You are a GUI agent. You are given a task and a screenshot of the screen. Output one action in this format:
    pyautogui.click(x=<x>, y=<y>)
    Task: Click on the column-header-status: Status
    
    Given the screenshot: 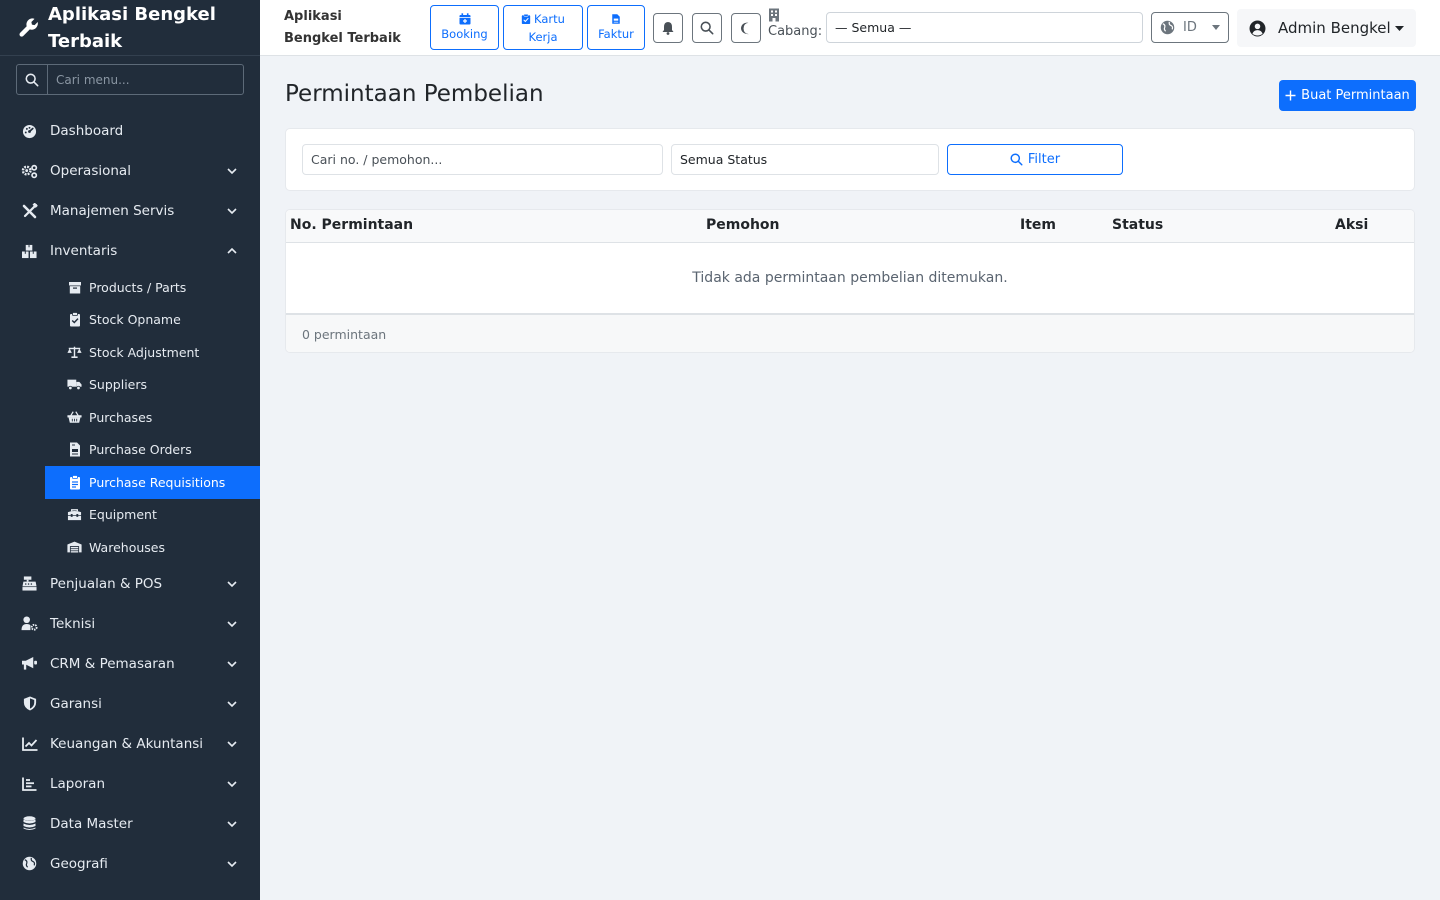 What is the action you would take?
    pyautogui.click(x=1137, y=225)
    